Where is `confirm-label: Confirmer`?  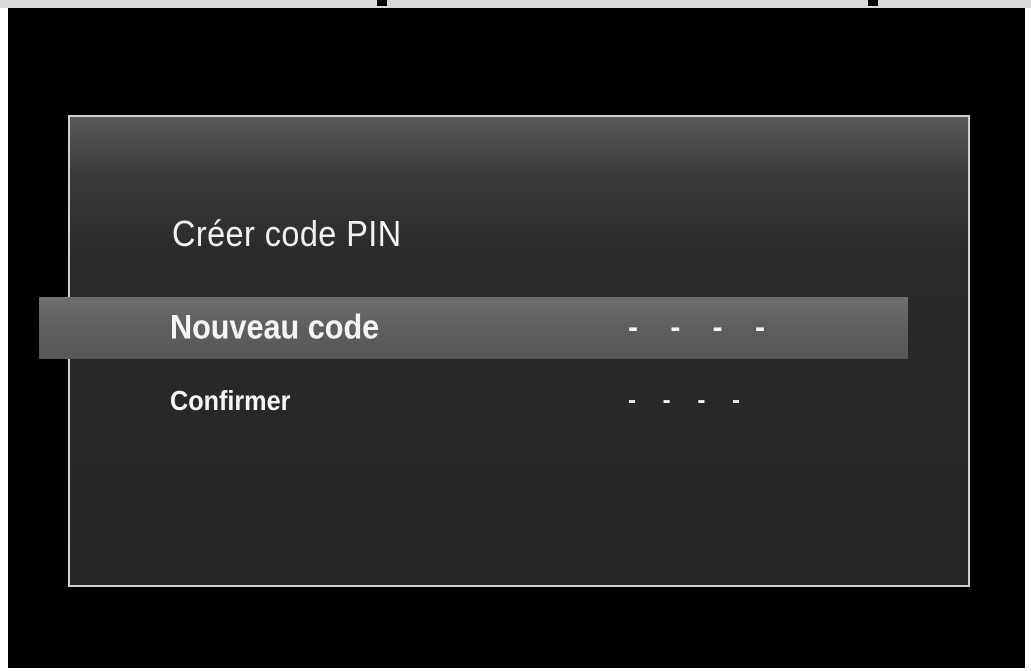 confirm-label: Confirmer is located at coordinates (230, 400).